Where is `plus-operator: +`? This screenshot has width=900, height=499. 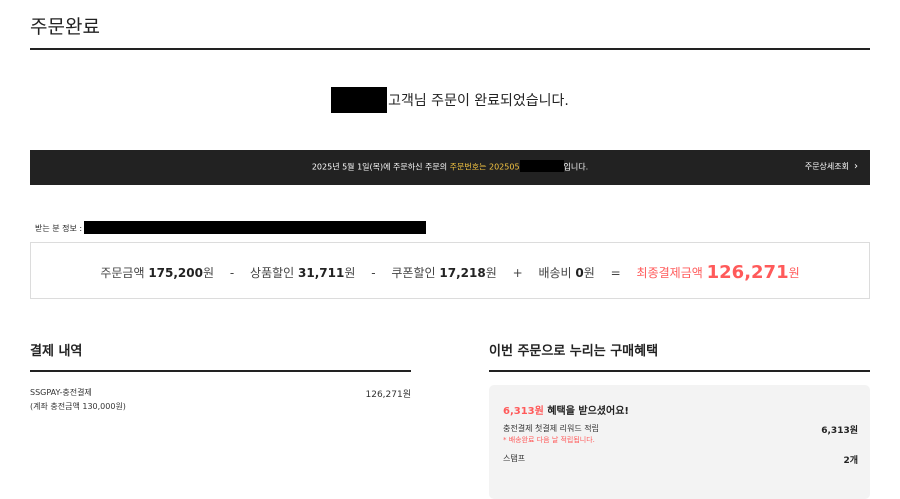 plus-operator: + is located at coordinates (517, 273).